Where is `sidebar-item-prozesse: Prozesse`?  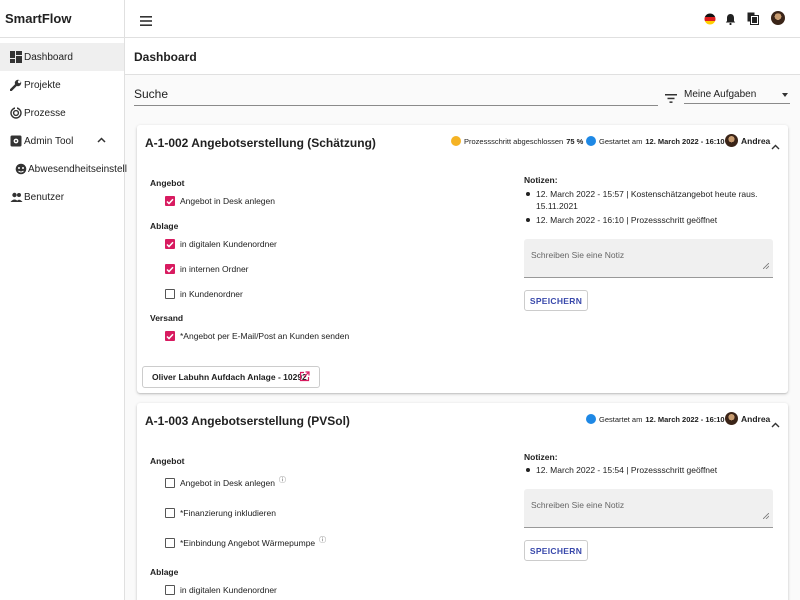 sidebar-item-prozesse: Prozesse is located at coordinates (62, 113).